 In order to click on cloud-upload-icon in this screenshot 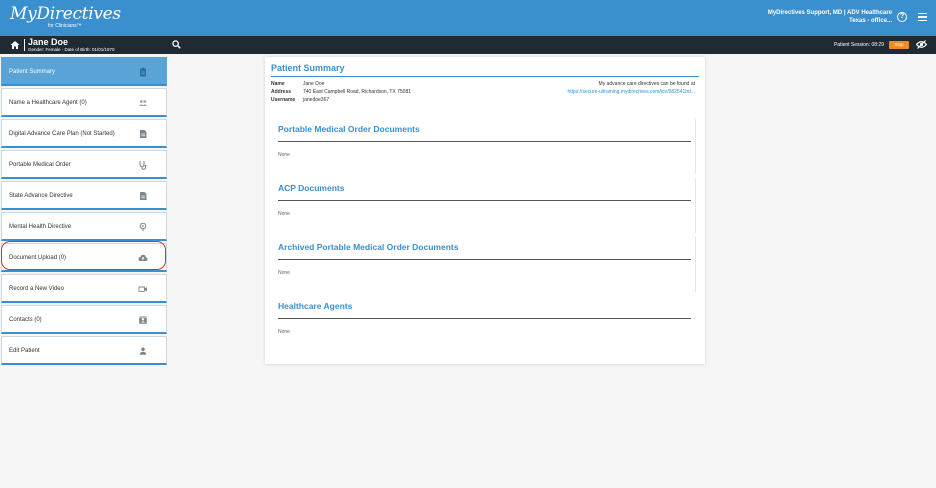, I will do `click(143, 257)`.